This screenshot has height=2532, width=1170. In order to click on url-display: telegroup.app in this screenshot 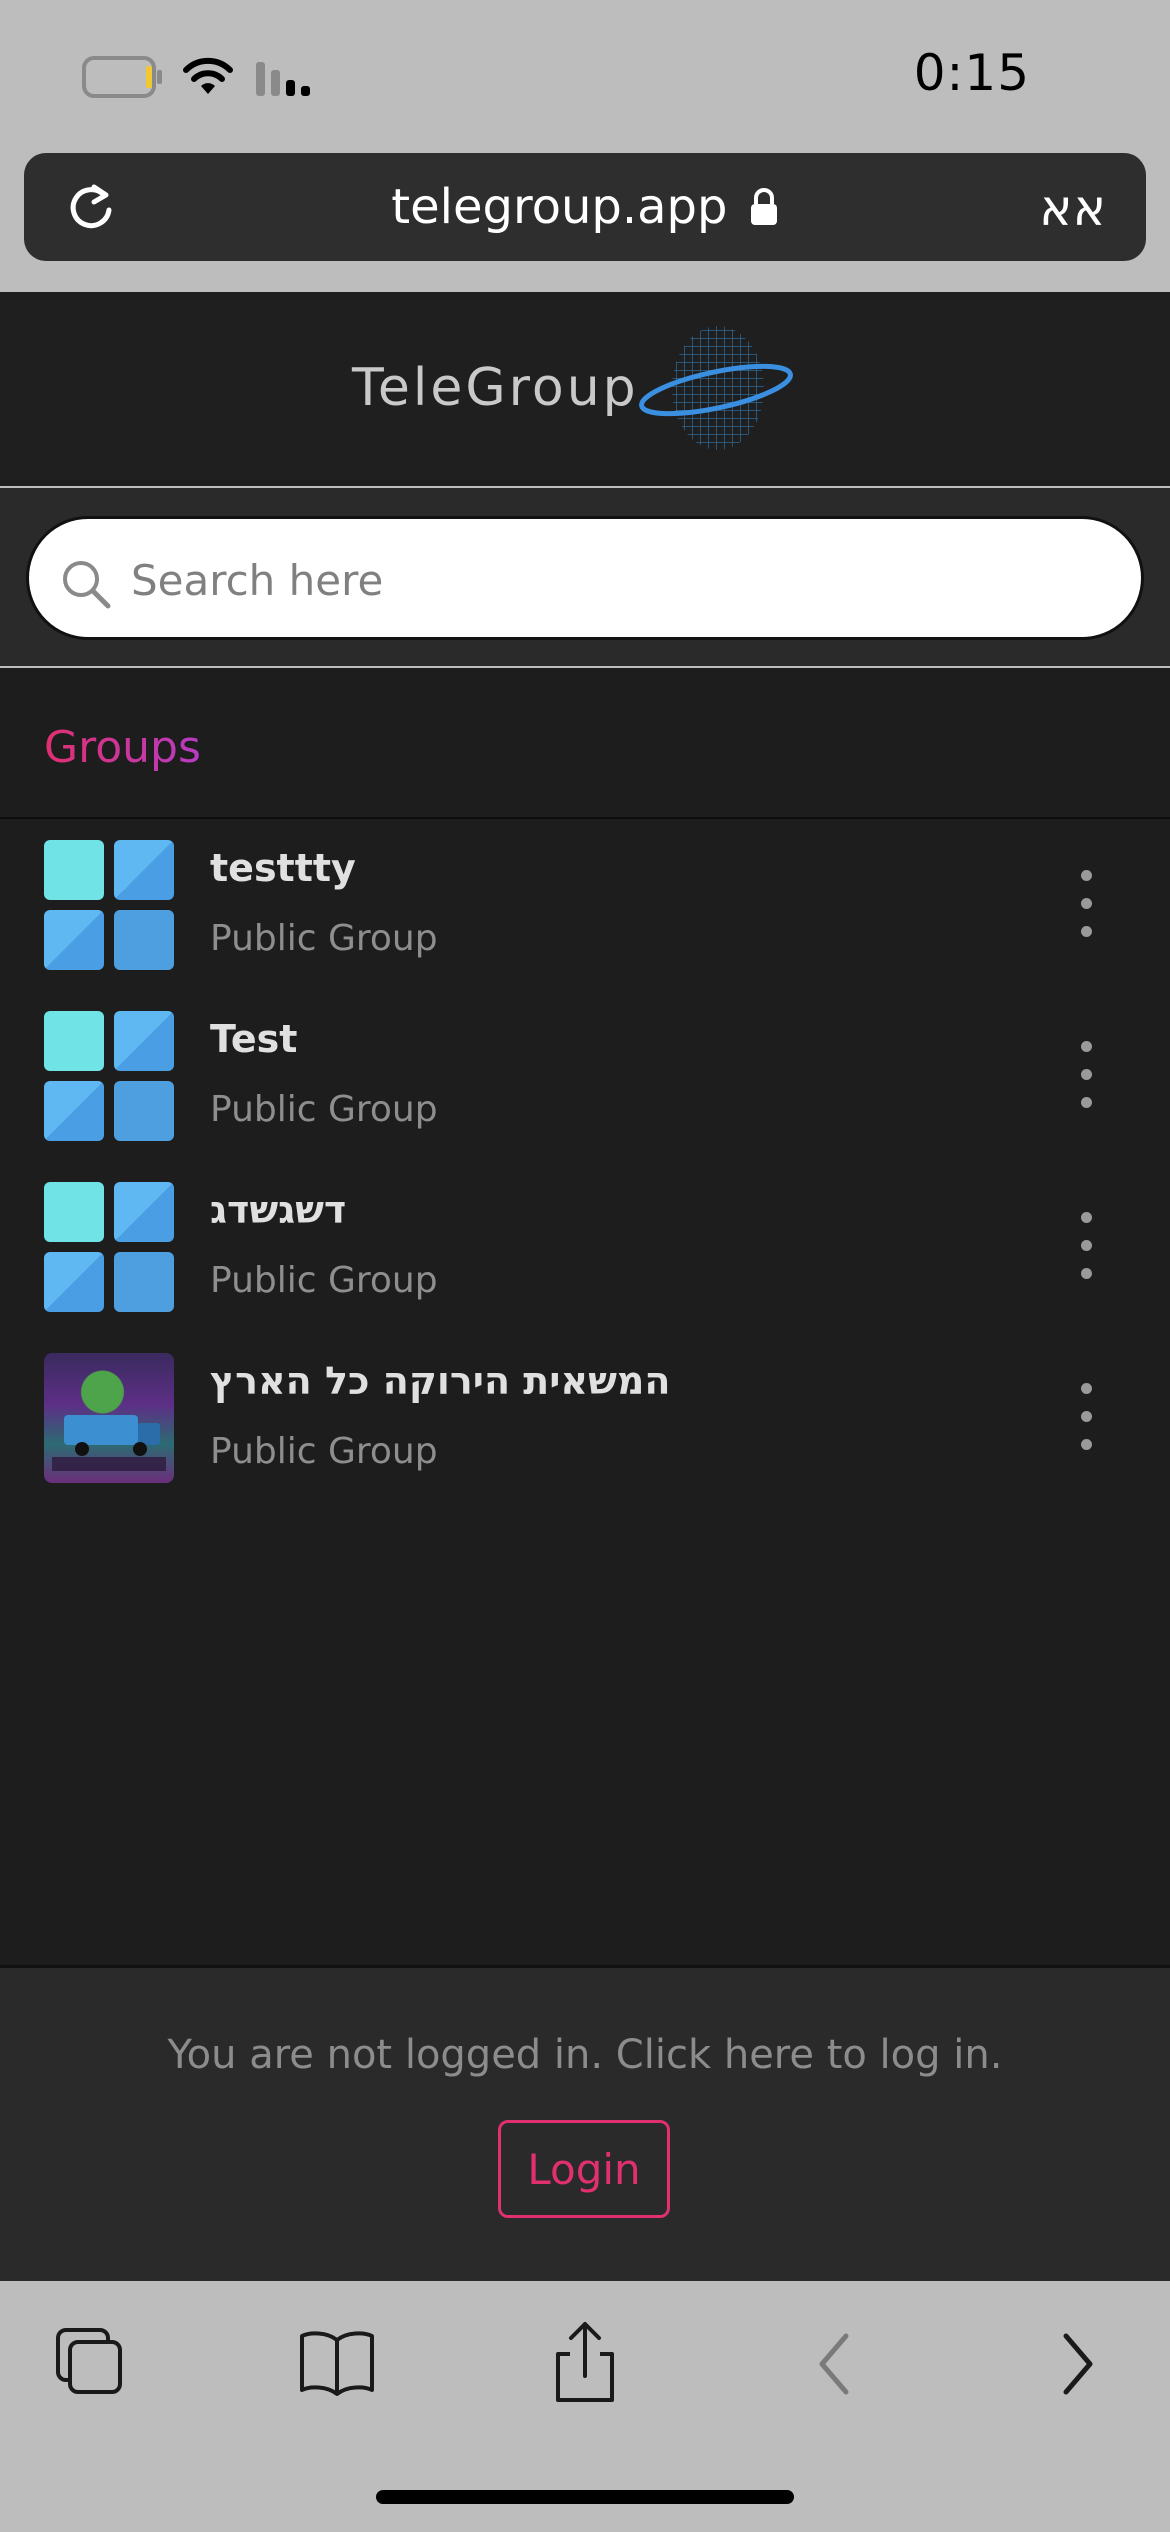, I will do `click(585, 207)`.